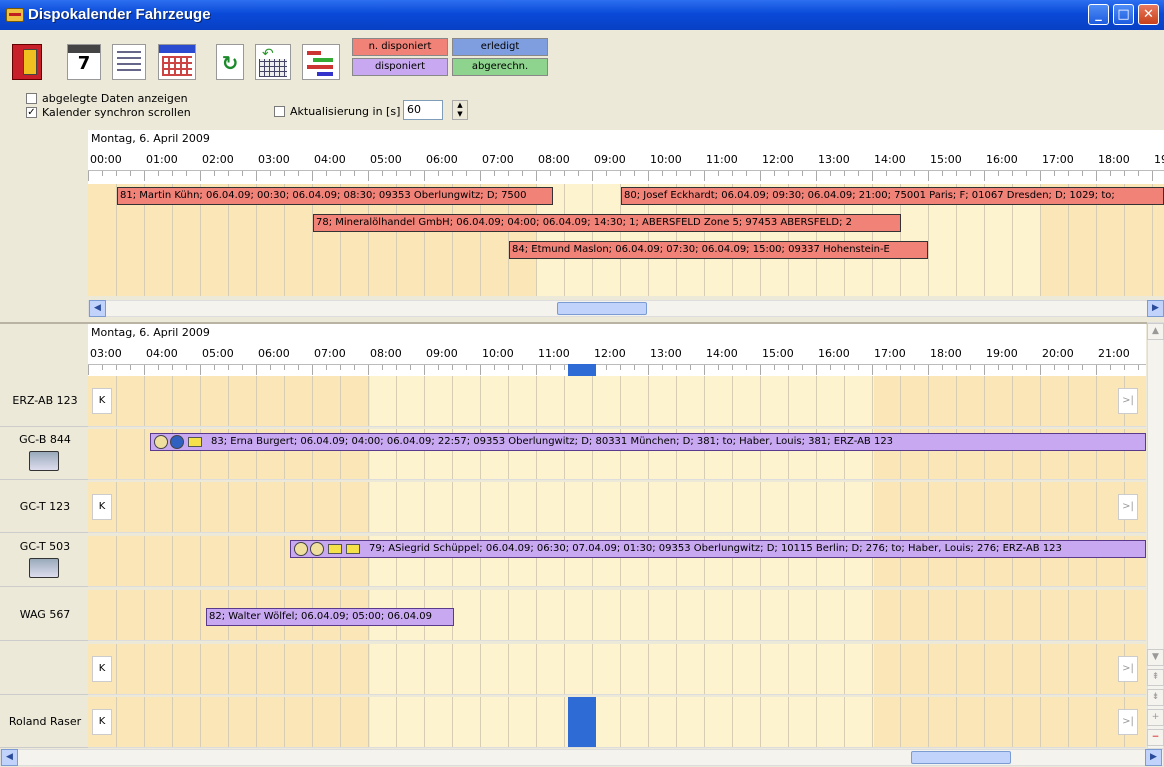 This screenshot has width=1164, height=767. I want to click on scroll-left-button: ◀, so click(97, 308).